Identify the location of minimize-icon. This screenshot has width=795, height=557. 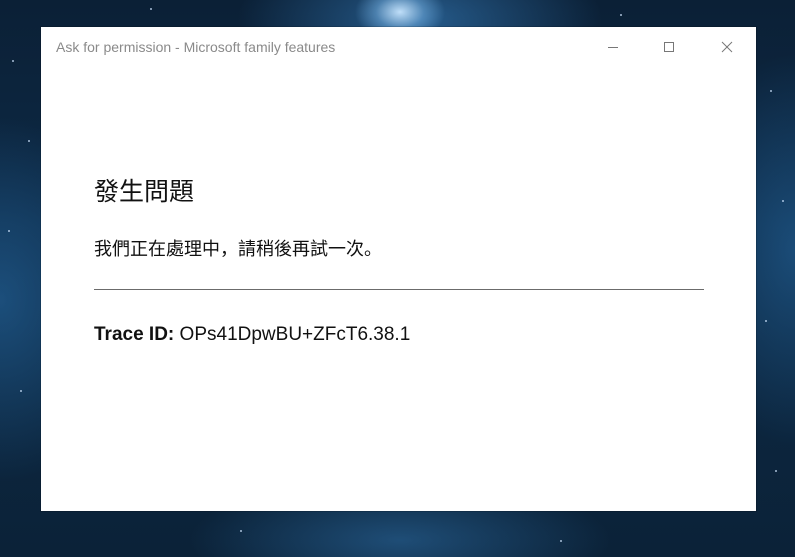
(613, 47).